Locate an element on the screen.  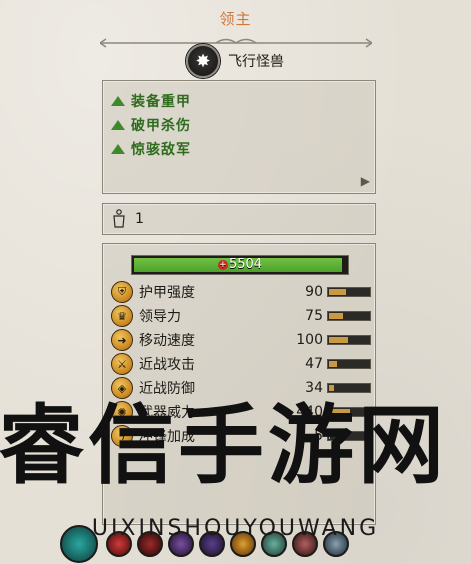
flying-monster-emblem-icon: ✸ is located at coordinates (203, 61).